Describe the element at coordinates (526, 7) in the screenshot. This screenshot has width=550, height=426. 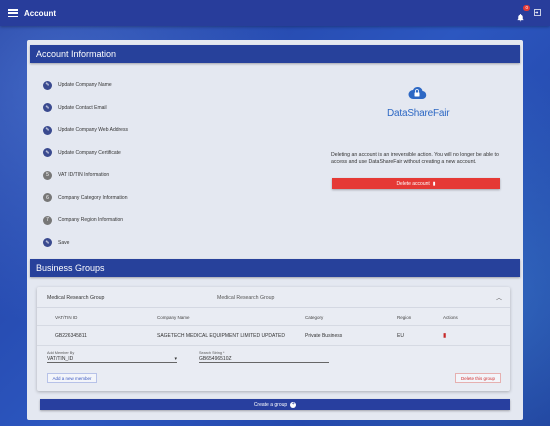
I see `notification-badge: 0` at that location.